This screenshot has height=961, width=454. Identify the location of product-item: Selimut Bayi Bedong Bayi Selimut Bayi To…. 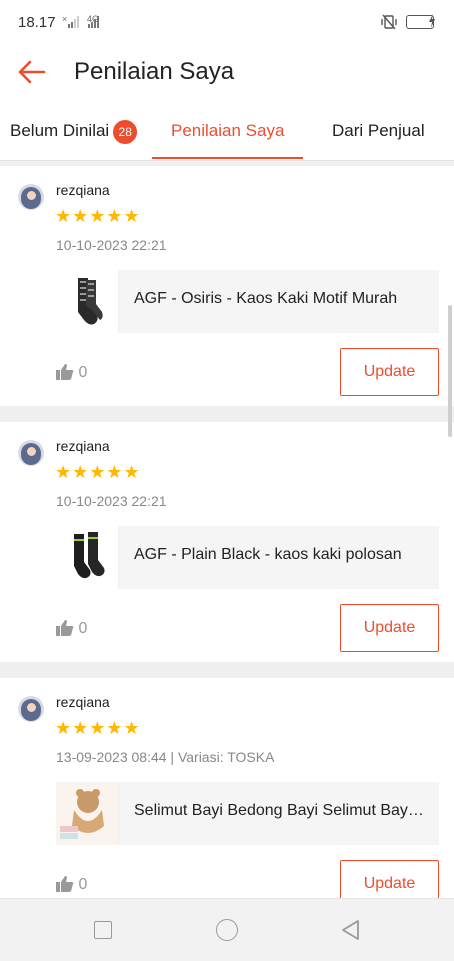
(247, 813).